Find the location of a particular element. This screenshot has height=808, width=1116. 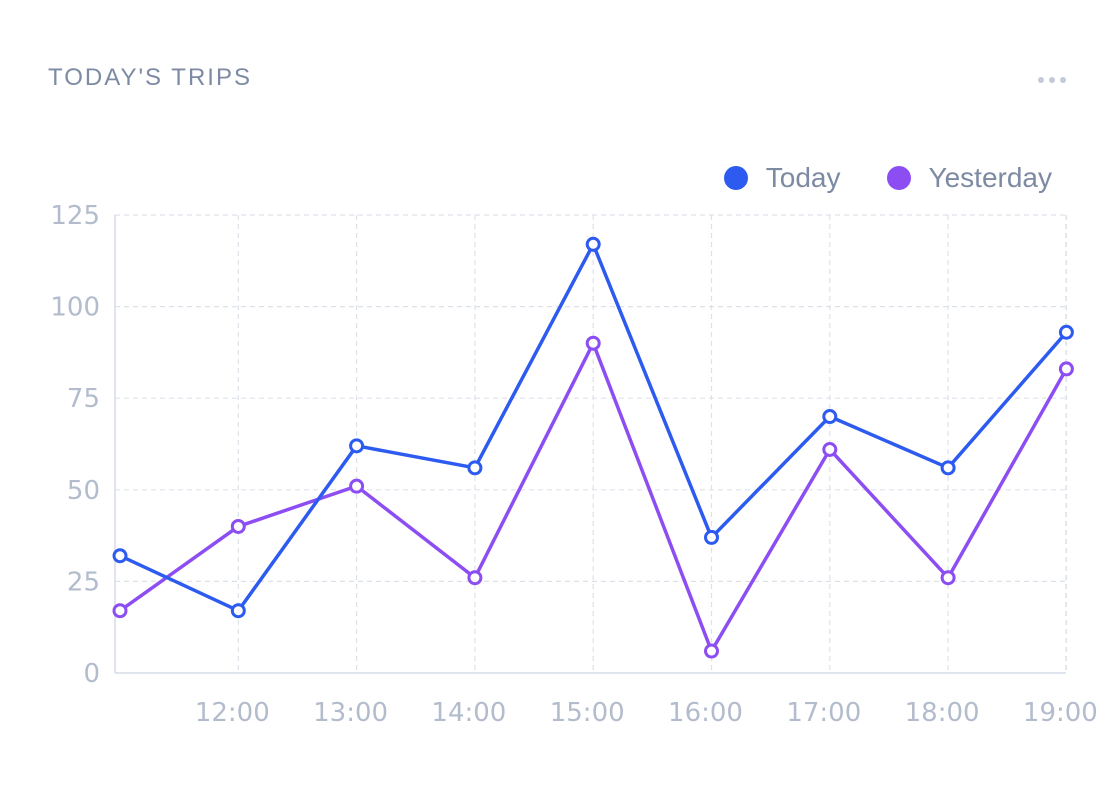

x-tick-label: 19:00 is located at coordinates (1060, 713).